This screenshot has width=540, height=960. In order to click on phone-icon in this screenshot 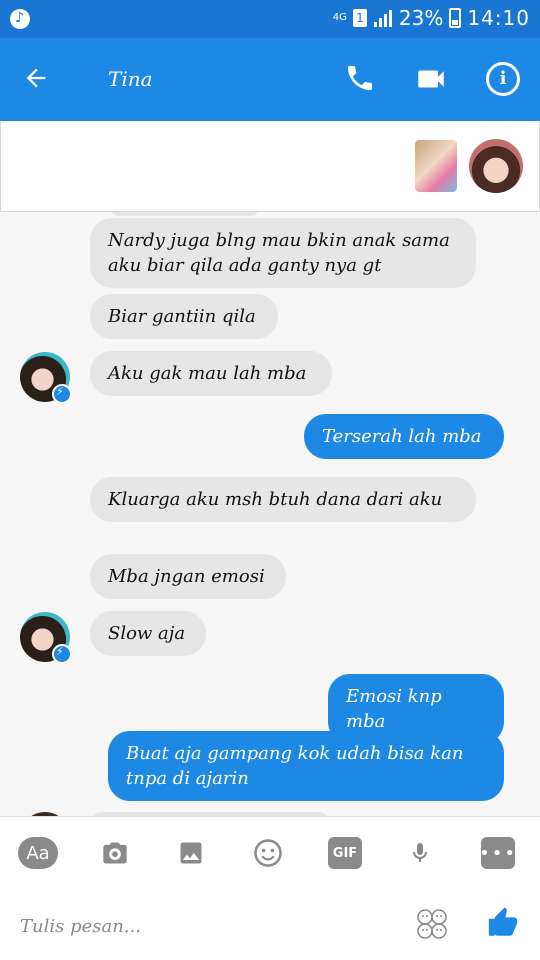, I will do `click(362, 80)`.